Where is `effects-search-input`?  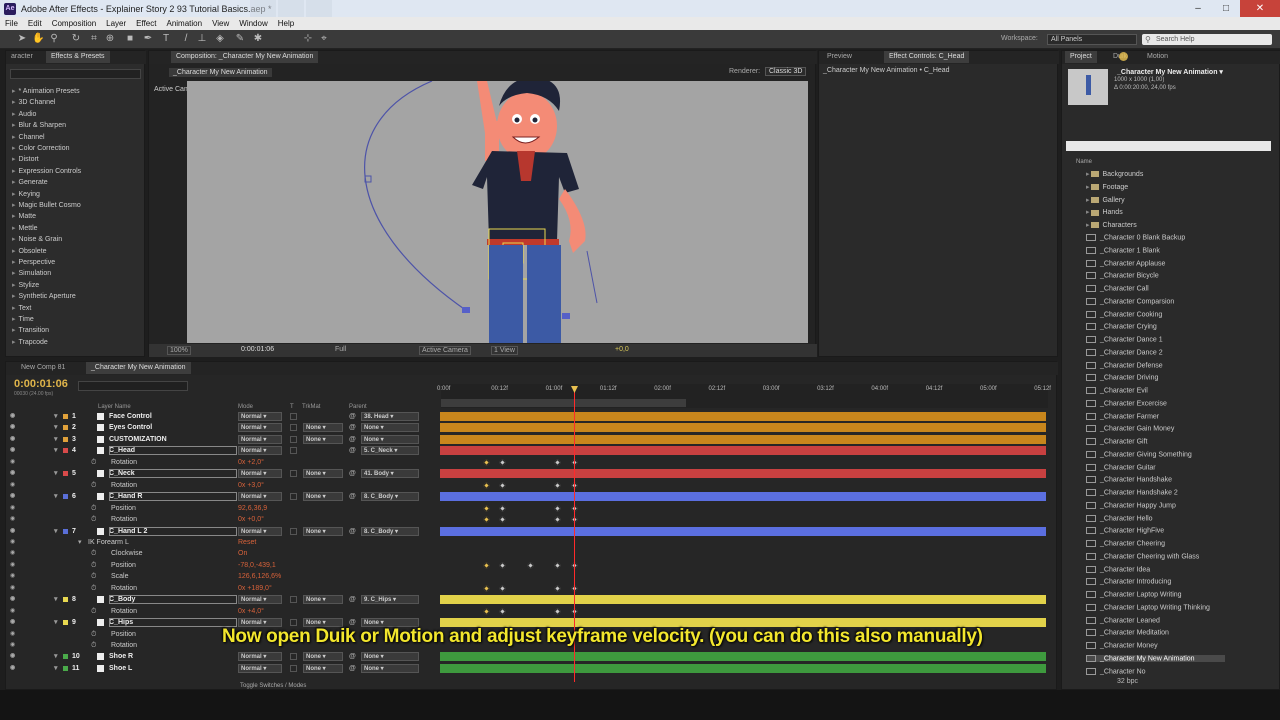 effects-search-input is located at coordinates (75, 74).